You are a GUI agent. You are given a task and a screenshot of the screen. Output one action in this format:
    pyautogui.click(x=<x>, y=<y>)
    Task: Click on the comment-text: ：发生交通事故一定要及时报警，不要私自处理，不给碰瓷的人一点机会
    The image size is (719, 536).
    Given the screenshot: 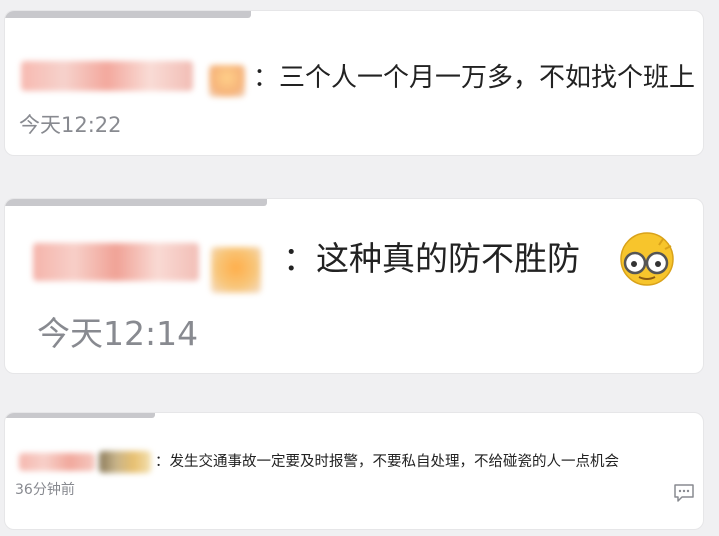 What is the action you would take?
    pyautogui.click(x=387, y=462)
    